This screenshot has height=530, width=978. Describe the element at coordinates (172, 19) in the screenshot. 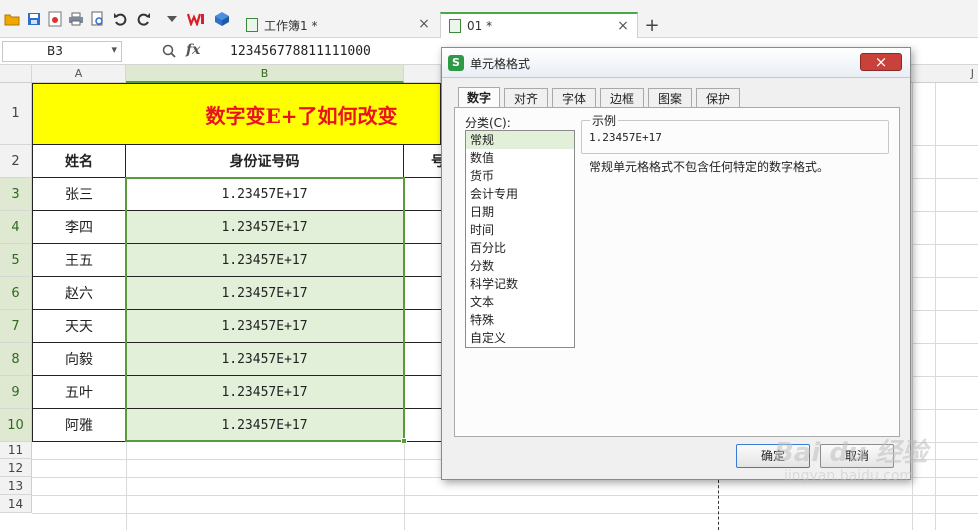

I see `customize-dropdown-icon` at that location.